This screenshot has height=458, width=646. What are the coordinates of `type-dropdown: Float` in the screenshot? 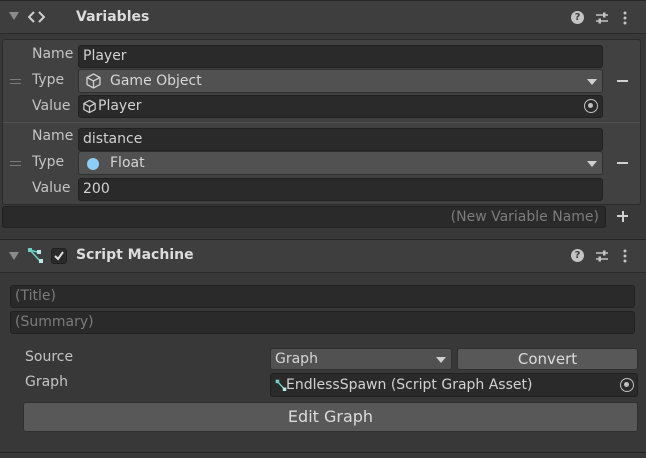 It's located at (340, 163).